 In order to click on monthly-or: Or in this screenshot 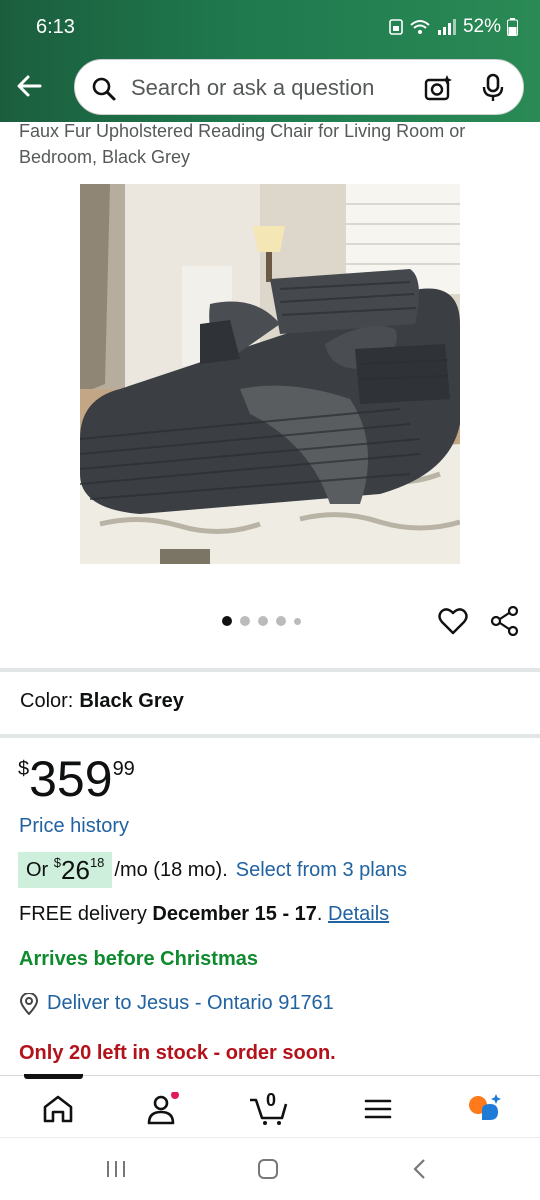, I will do `click(37, 869)`.